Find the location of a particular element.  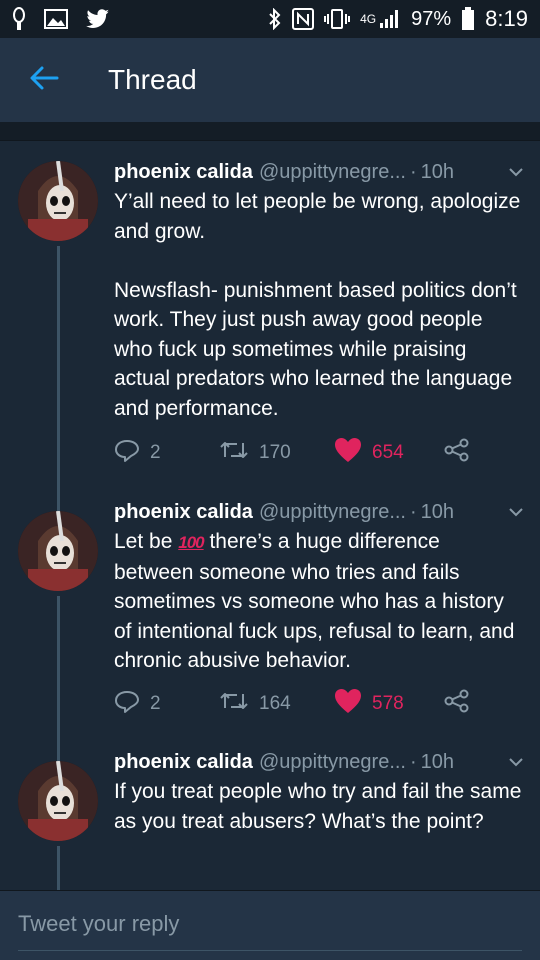

network-type-label: 4G is located at coordinates (368, 18).